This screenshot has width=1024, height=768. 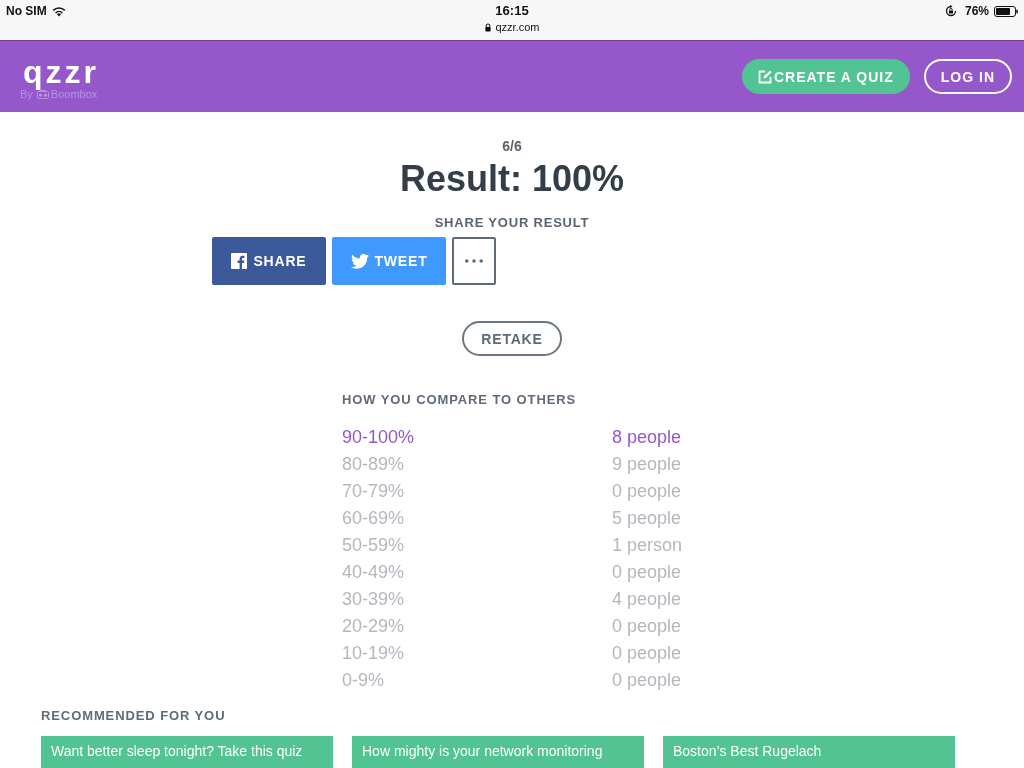 What do you see at coordinates (134, 716) in the screenshot?
I see `recommended-heading: RECOMMENDED FOR YOU` at bounding box center [134, 716].